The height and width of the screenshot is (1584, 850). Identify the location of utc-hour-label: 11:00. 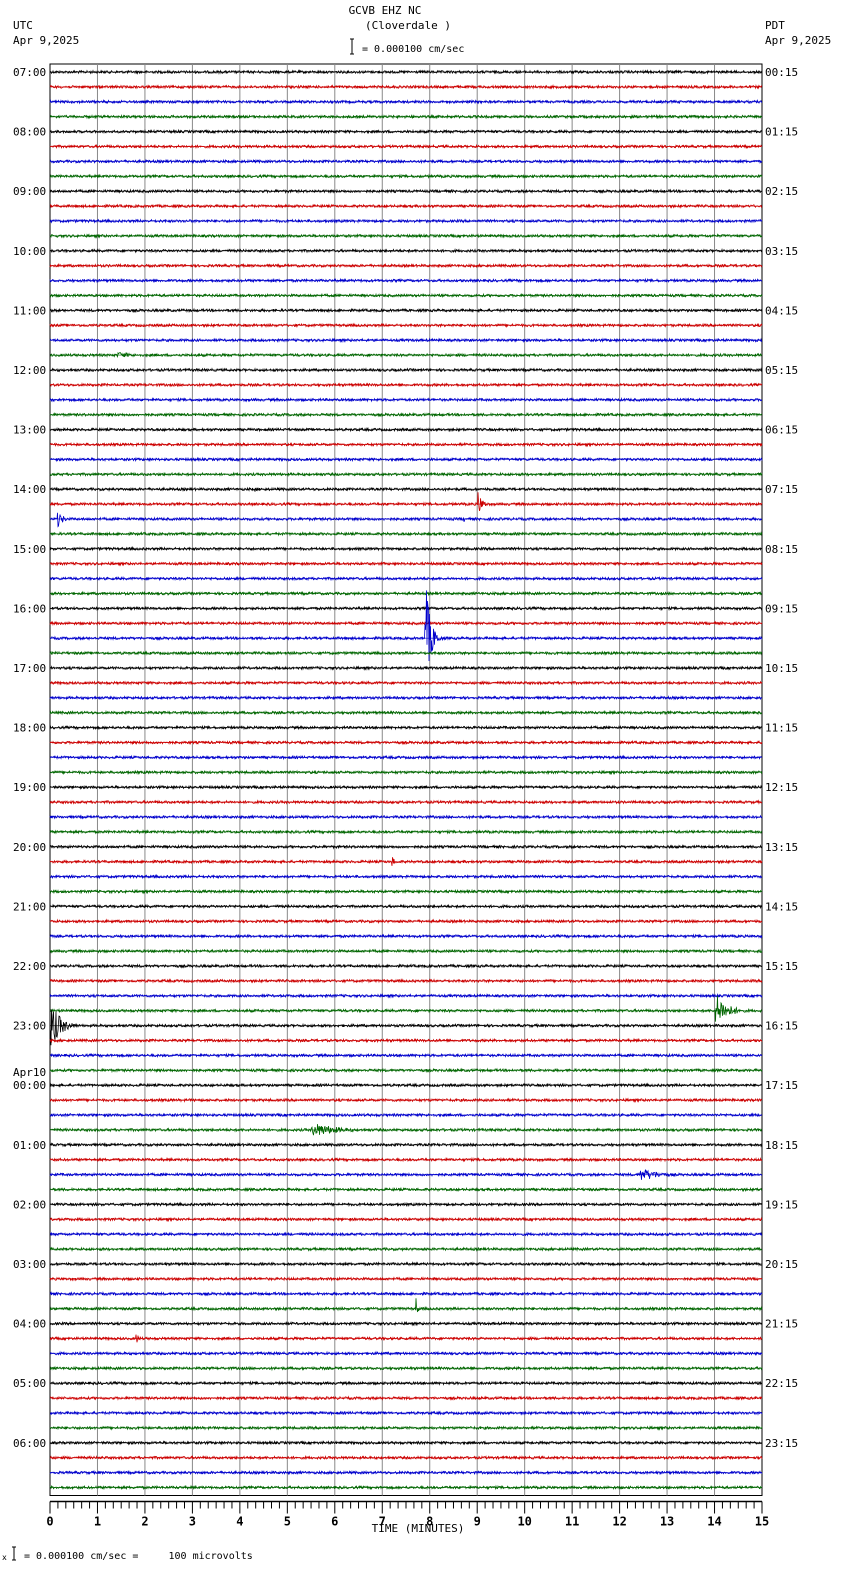
(29, 310).